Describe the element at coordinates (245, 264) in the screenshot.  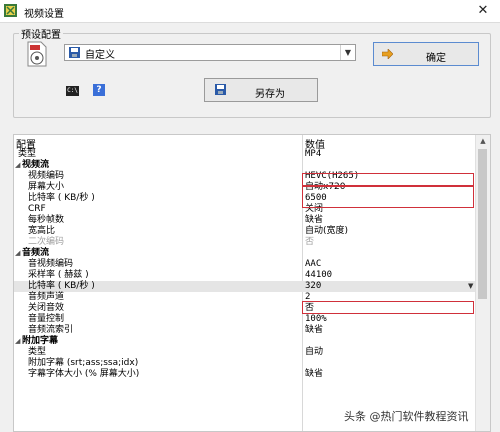
I see `grid-row: 音视频编码 AAC` at that location.